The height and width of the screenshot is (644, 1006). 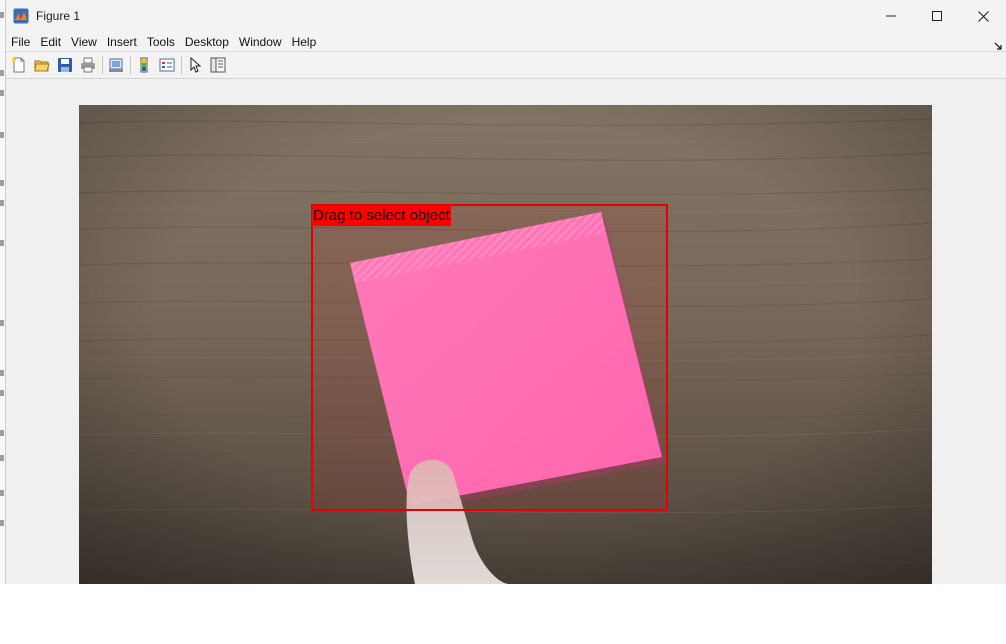 I want to click on menu-help: Help, so click(x=304, y=42).